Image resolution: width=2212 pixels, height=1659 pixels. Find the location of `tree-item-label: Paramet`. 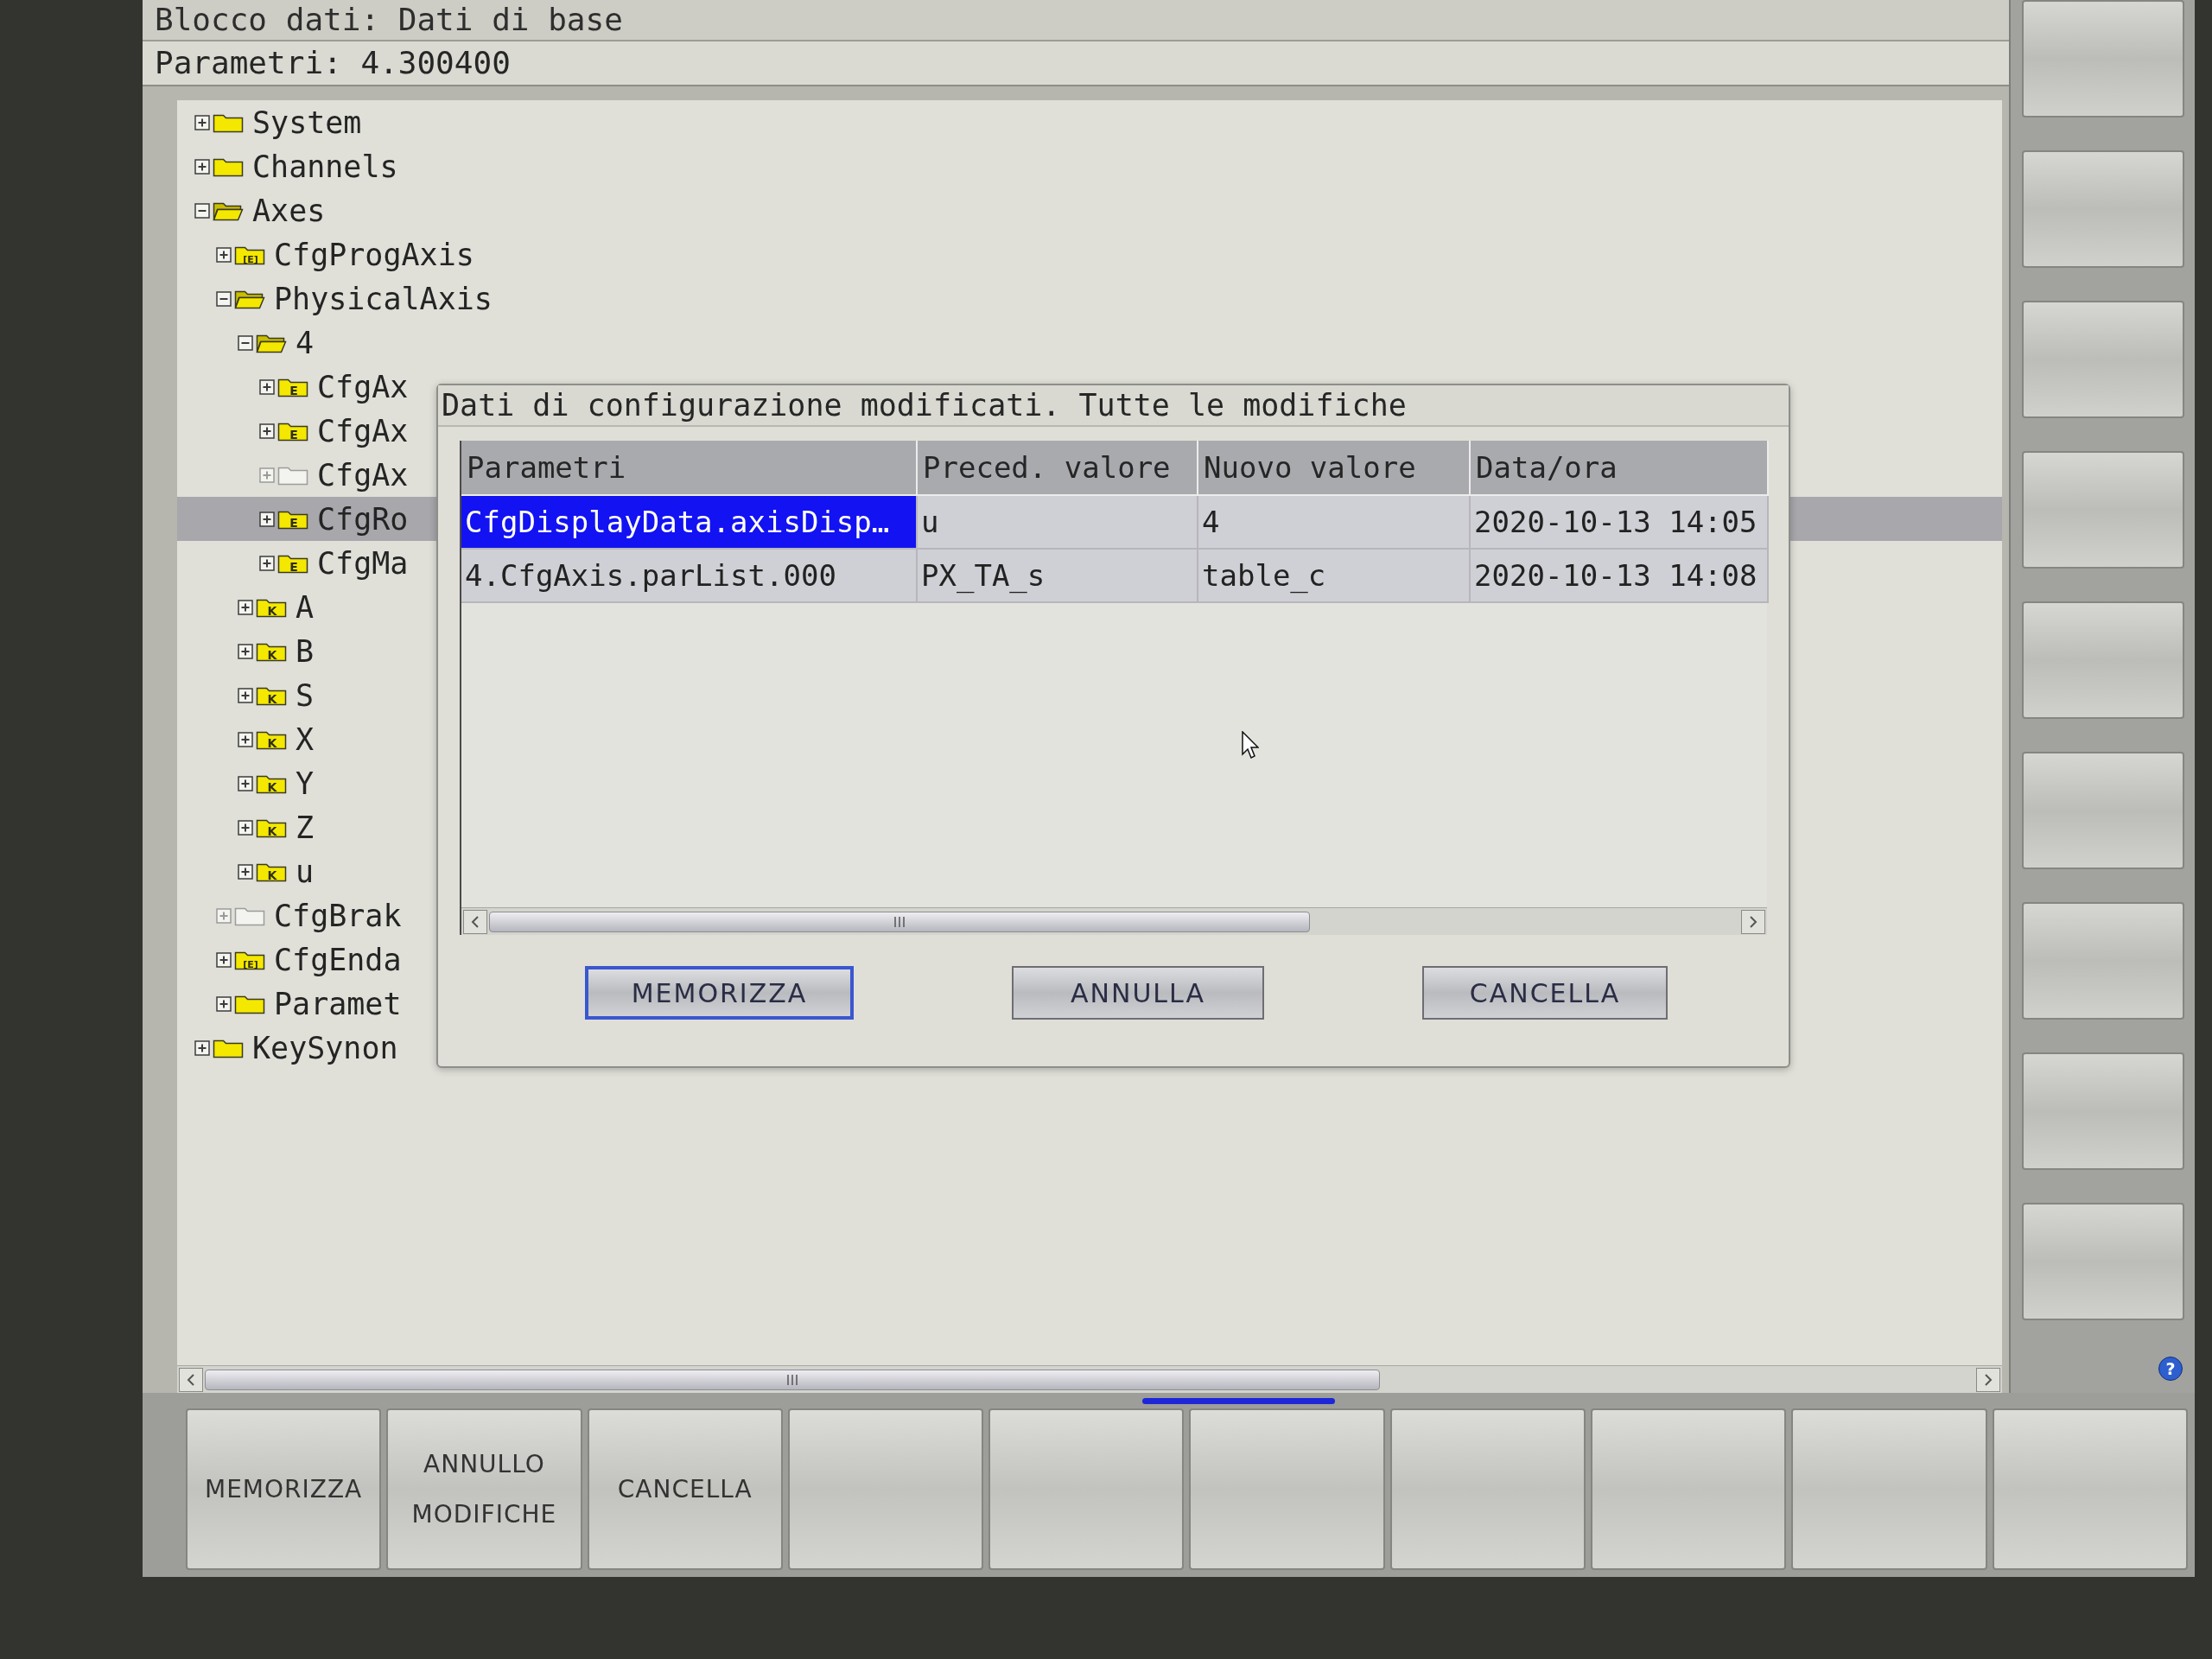

tree-item-label: Paramet is located at coordinates (338, 1003).